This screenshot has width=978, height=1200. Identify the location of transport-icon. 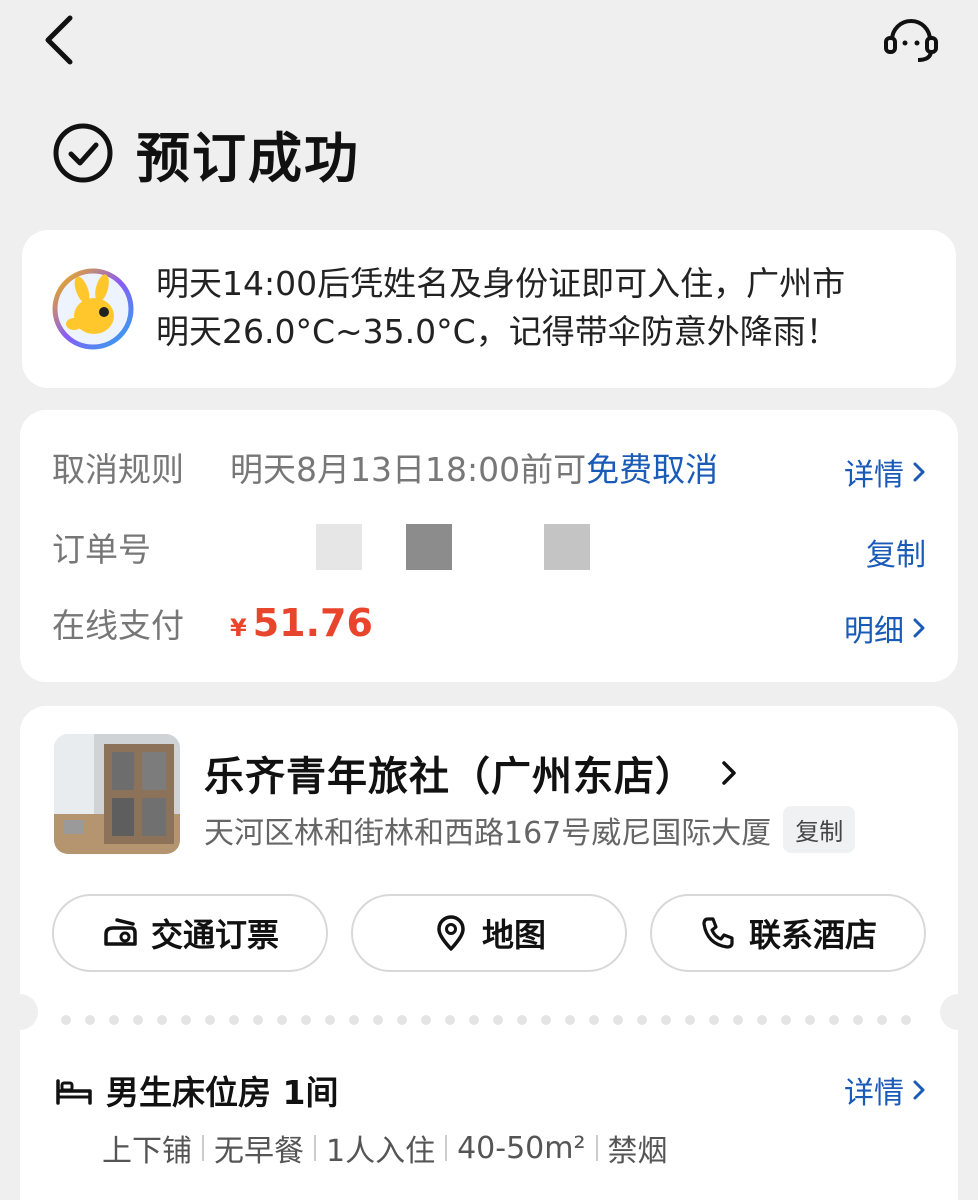
(120, 932).